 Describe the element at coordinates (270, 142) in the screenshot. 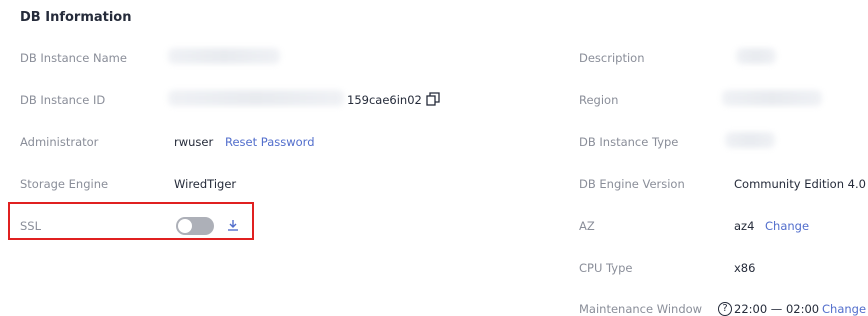

I see `reset-password-link: Reset Password` at that location.